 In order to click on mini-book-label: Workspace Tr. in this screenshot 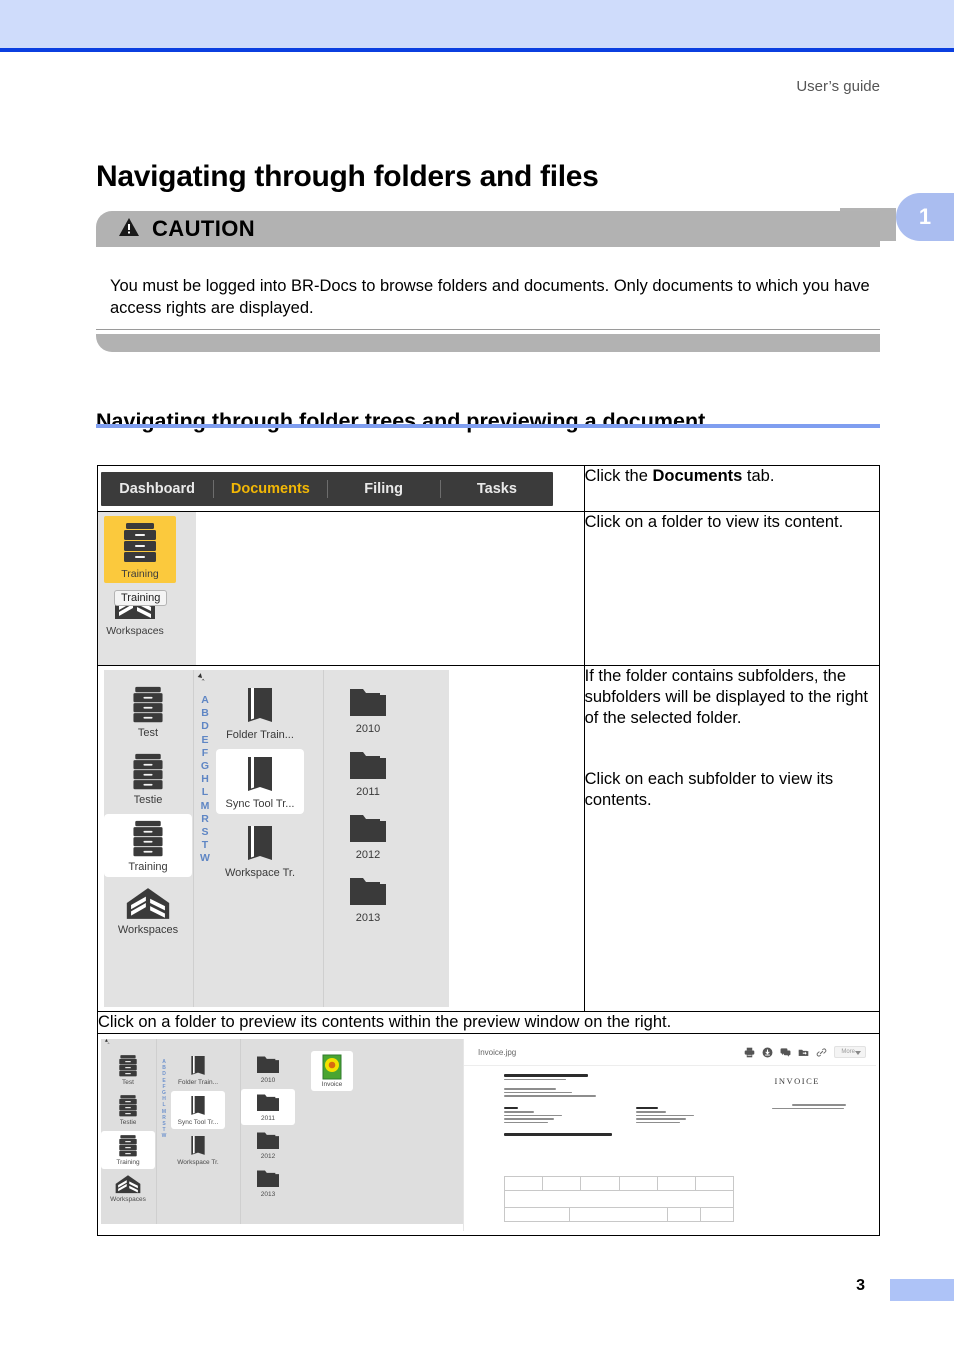, I will do `click(198, 1162)`.